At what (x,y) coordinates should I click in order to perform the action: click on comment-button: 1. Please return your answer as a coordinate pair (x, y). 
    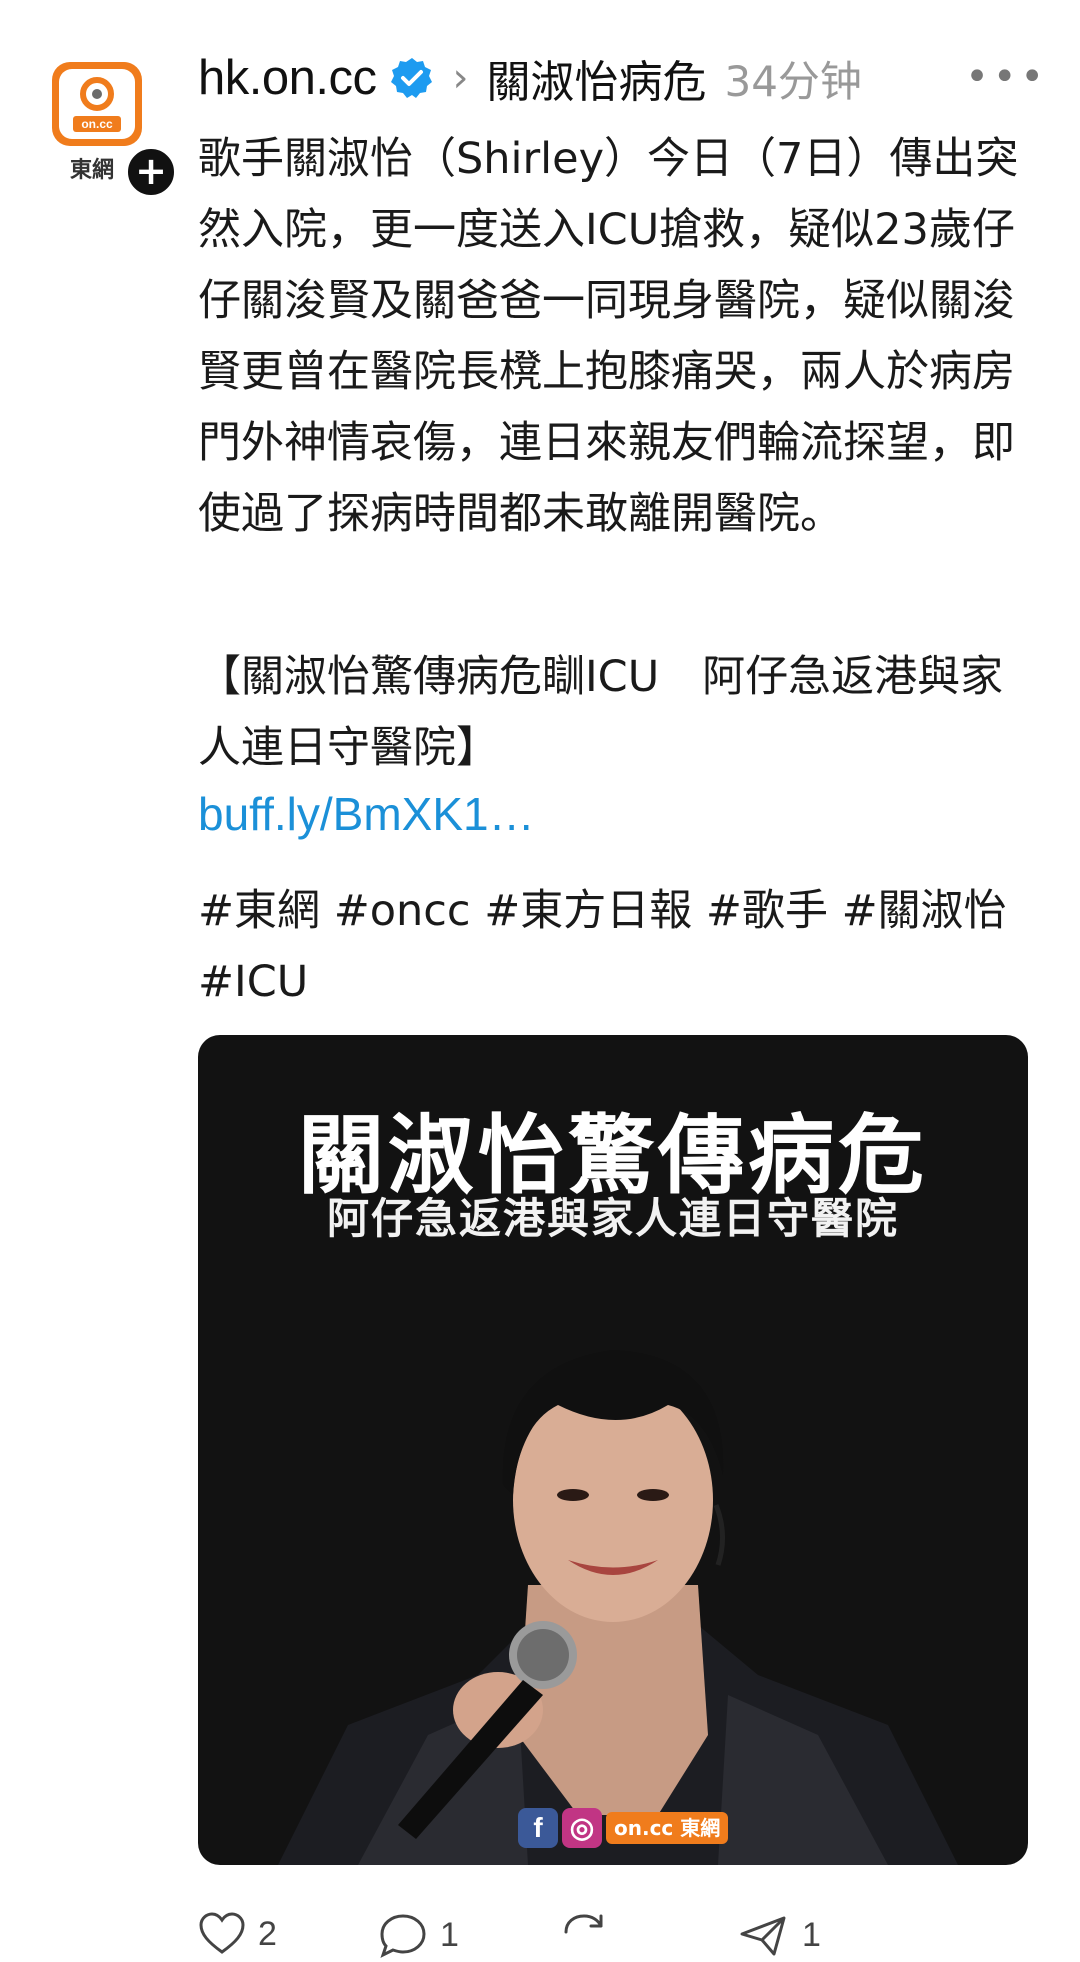
    Looking at the image, I should click on (418, 1935).